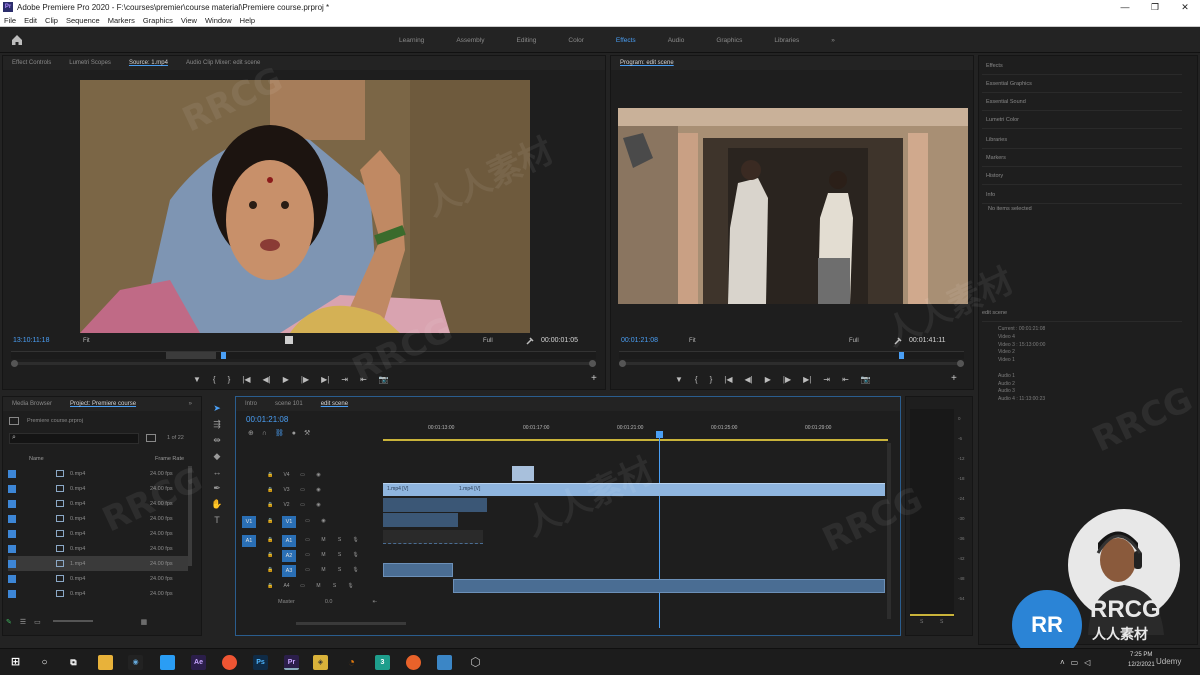  What do you see at coordinates (826, 379) in the screenshot?
I see `lift-button: ⇥` at bounding box center [826, 379].